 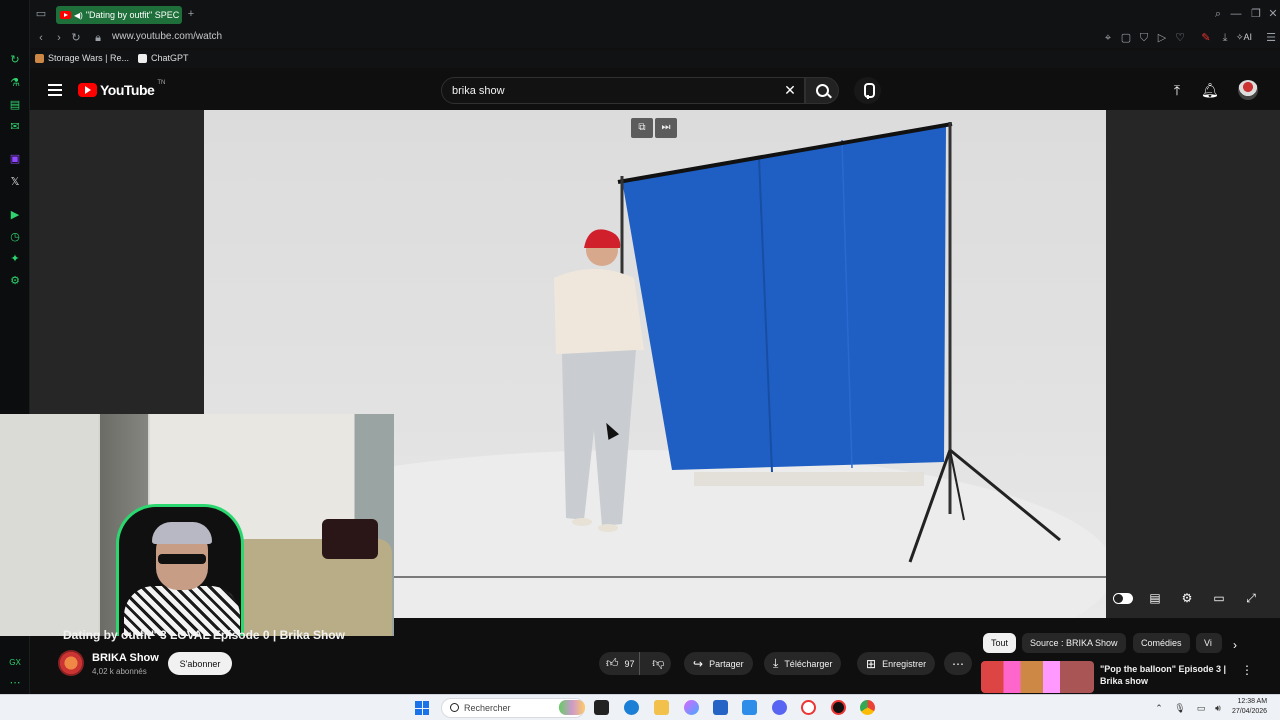 What do you see at coordinates (200, 663) in the screenshot?
I see `subscribe-button: S'abonner` at bounding box center [200, 663].